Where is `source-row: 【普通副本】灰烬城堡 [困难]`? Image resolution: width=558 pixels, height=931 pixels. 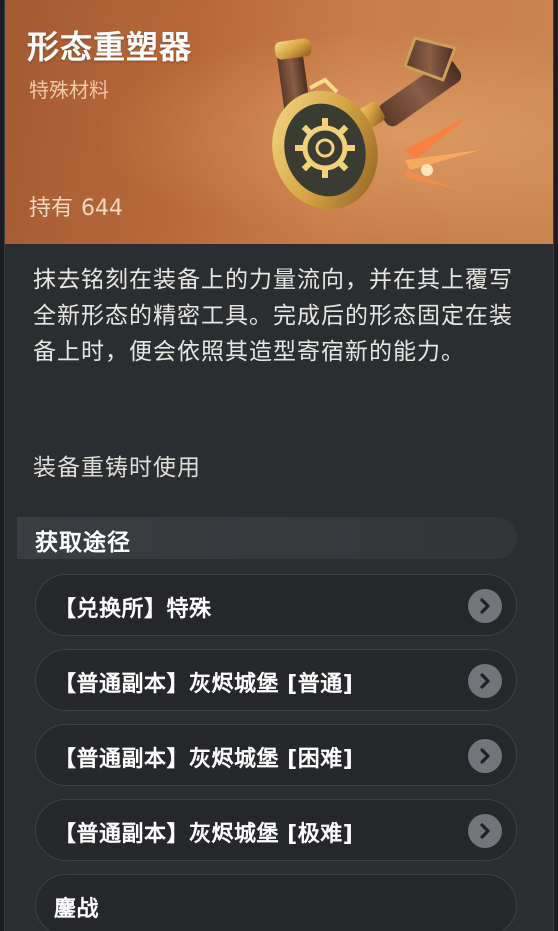
source-row: 【普通副本】灰烬城堡 [困难] is located at coordinates (276, 755).